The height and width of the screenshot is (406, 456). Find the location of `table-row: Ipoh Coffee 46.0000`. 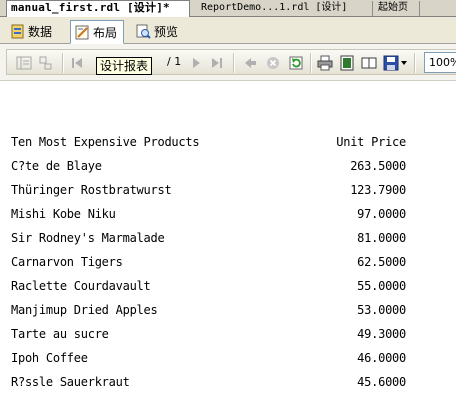

table-row: Ipoh Coffee 46.0000 is located at coordinates (208, 358).